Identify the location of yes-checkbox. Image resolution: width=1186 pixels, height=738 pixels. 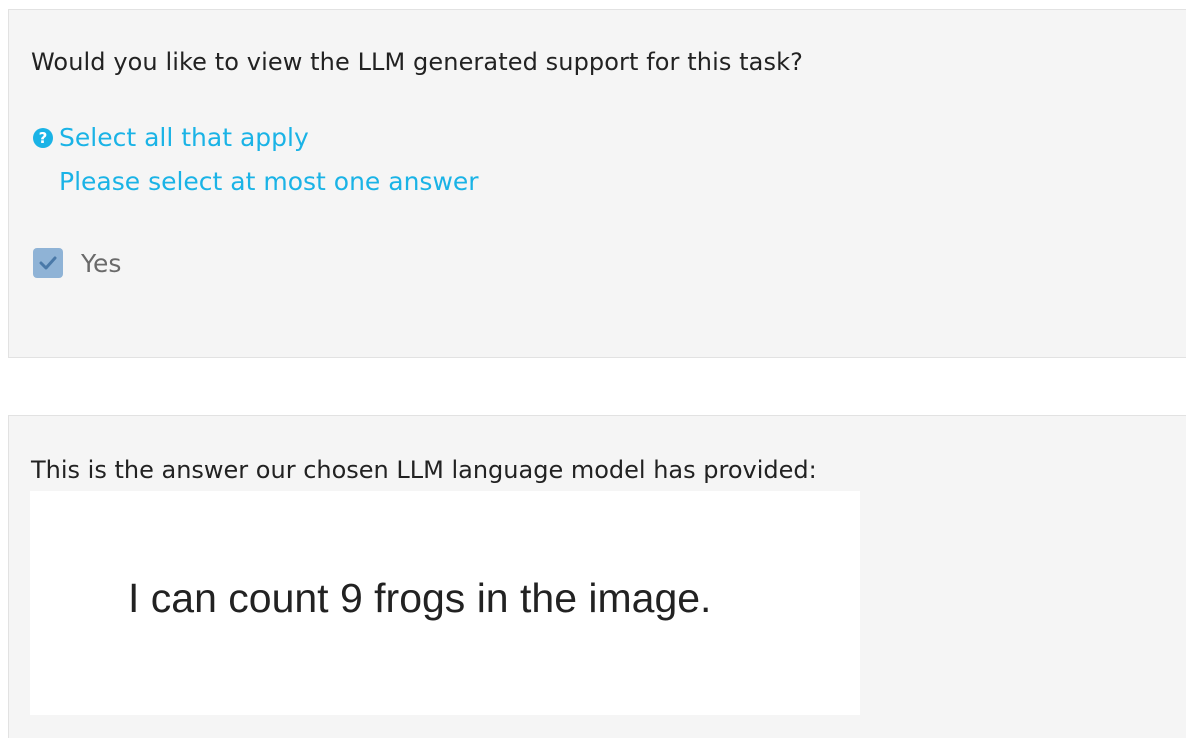
(48, 263).